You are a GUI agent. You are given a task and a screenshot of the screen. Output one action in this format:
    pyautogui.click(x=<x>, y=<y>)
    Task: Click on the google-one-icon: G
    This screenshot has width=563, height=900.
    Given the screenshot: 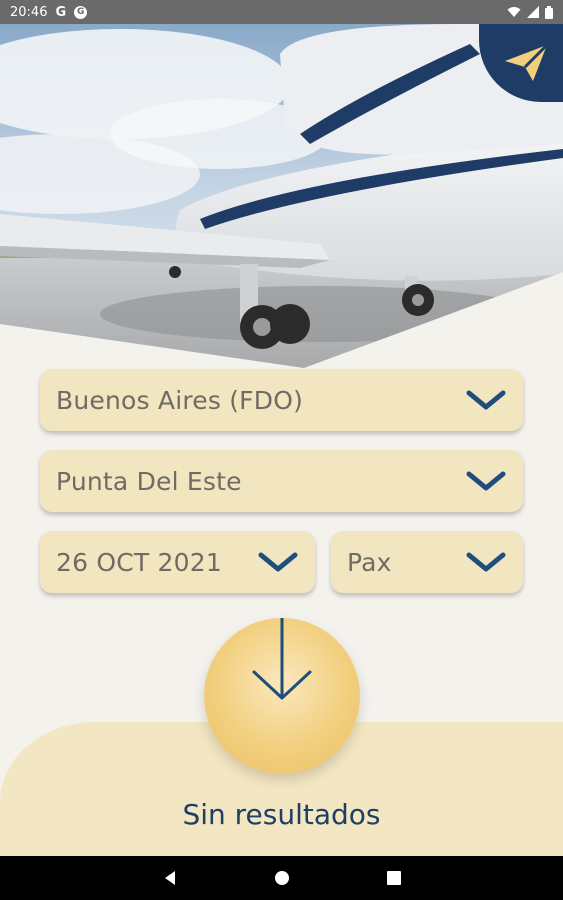 What is the action you would take?
    pyautogui.click(x=81, y=12)
    